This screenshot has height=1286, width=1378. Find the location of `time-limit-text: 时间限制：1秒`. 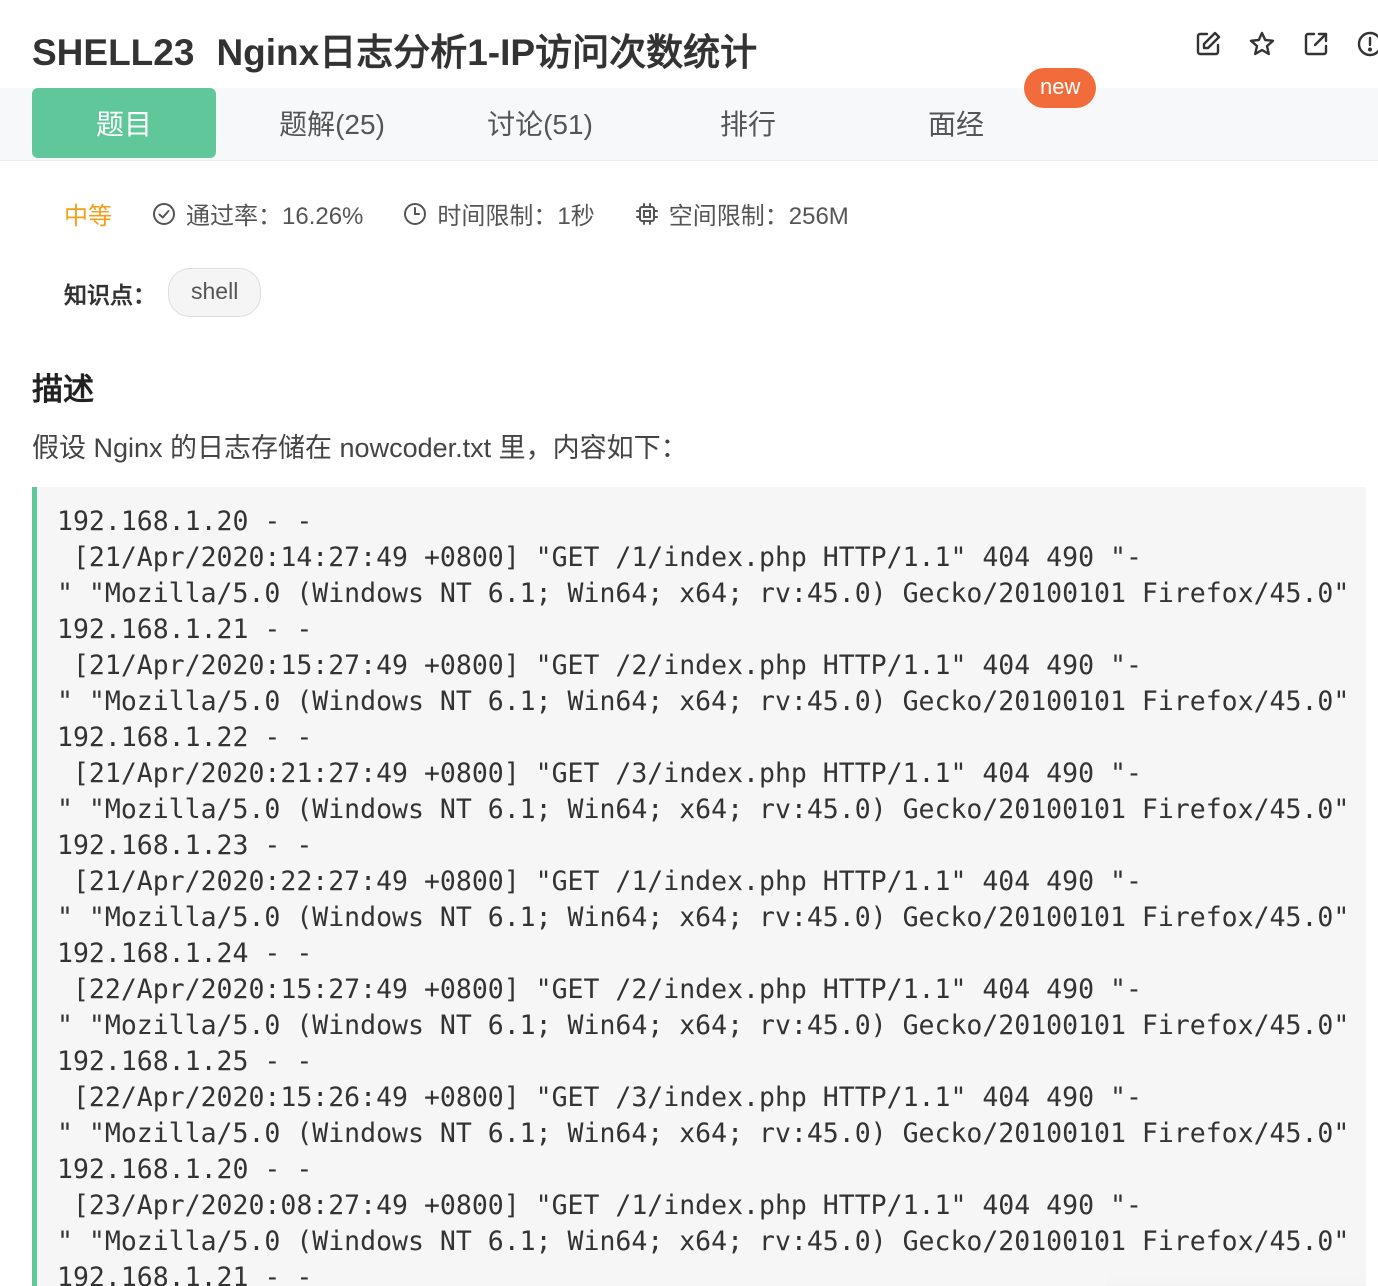

time-limit-text: 时间限制：1秒 is located at coordinates (516, 216).